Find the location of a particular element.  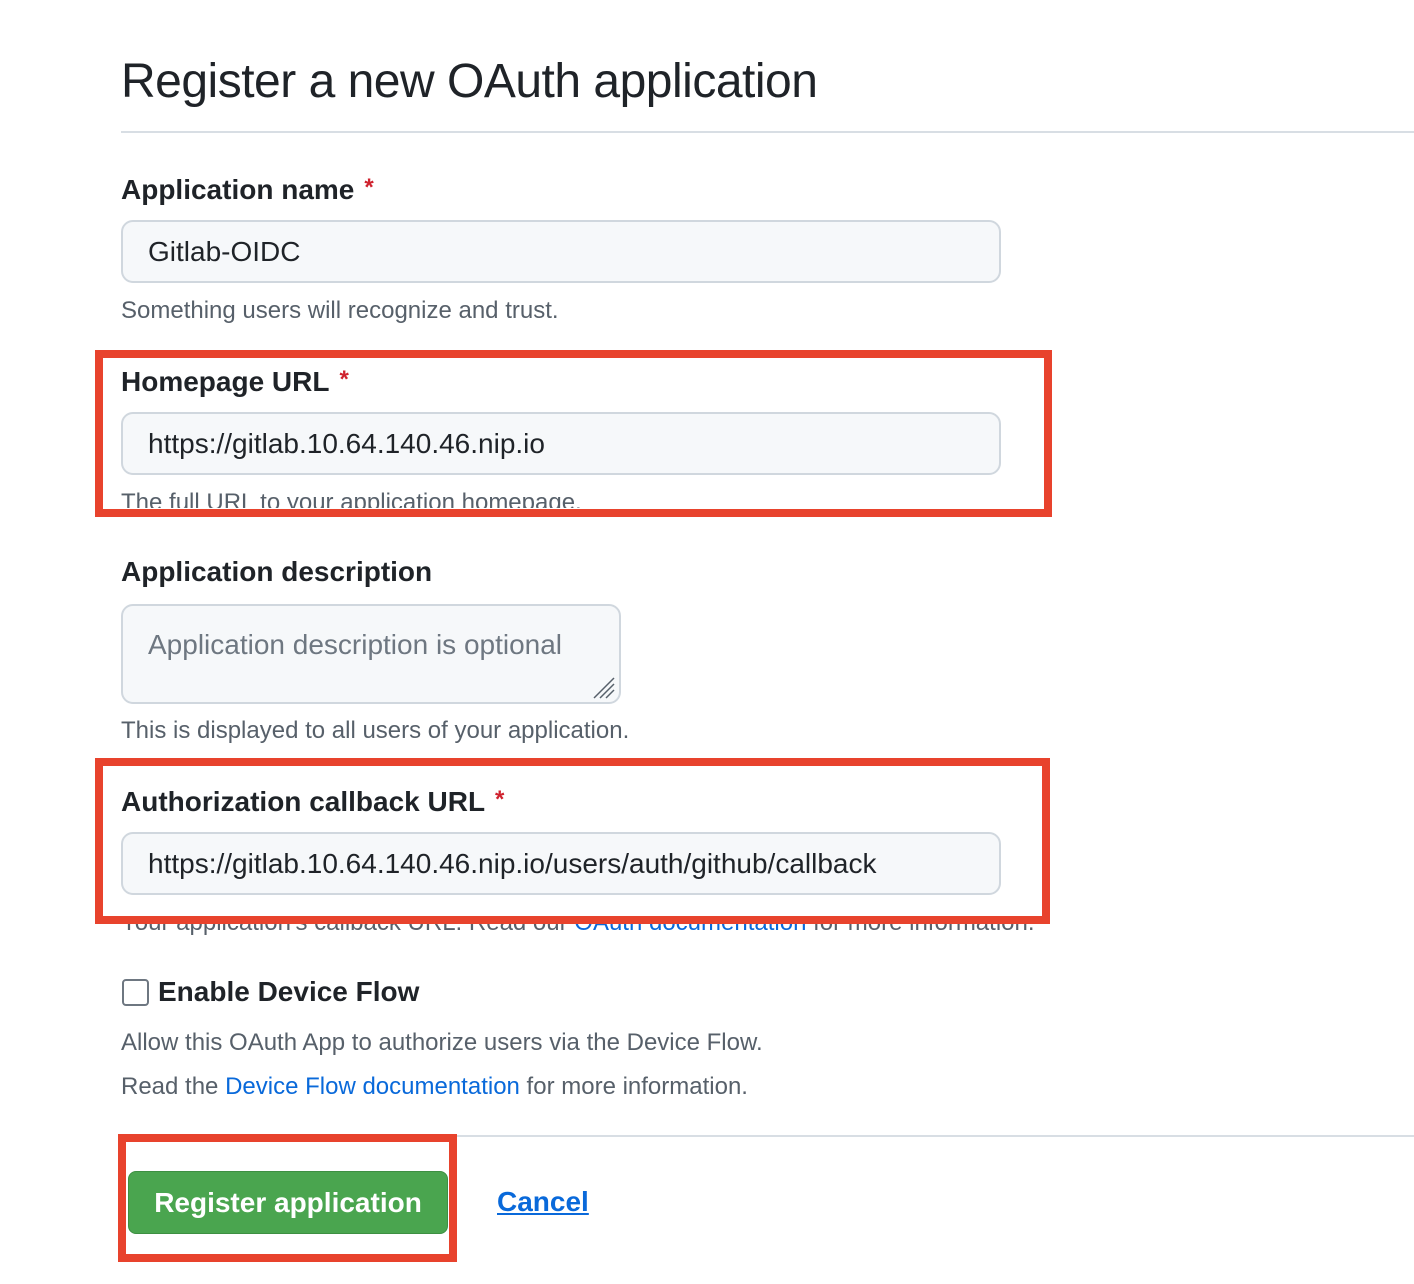

callback-highlight-mask is located at coordinates (572, 906).